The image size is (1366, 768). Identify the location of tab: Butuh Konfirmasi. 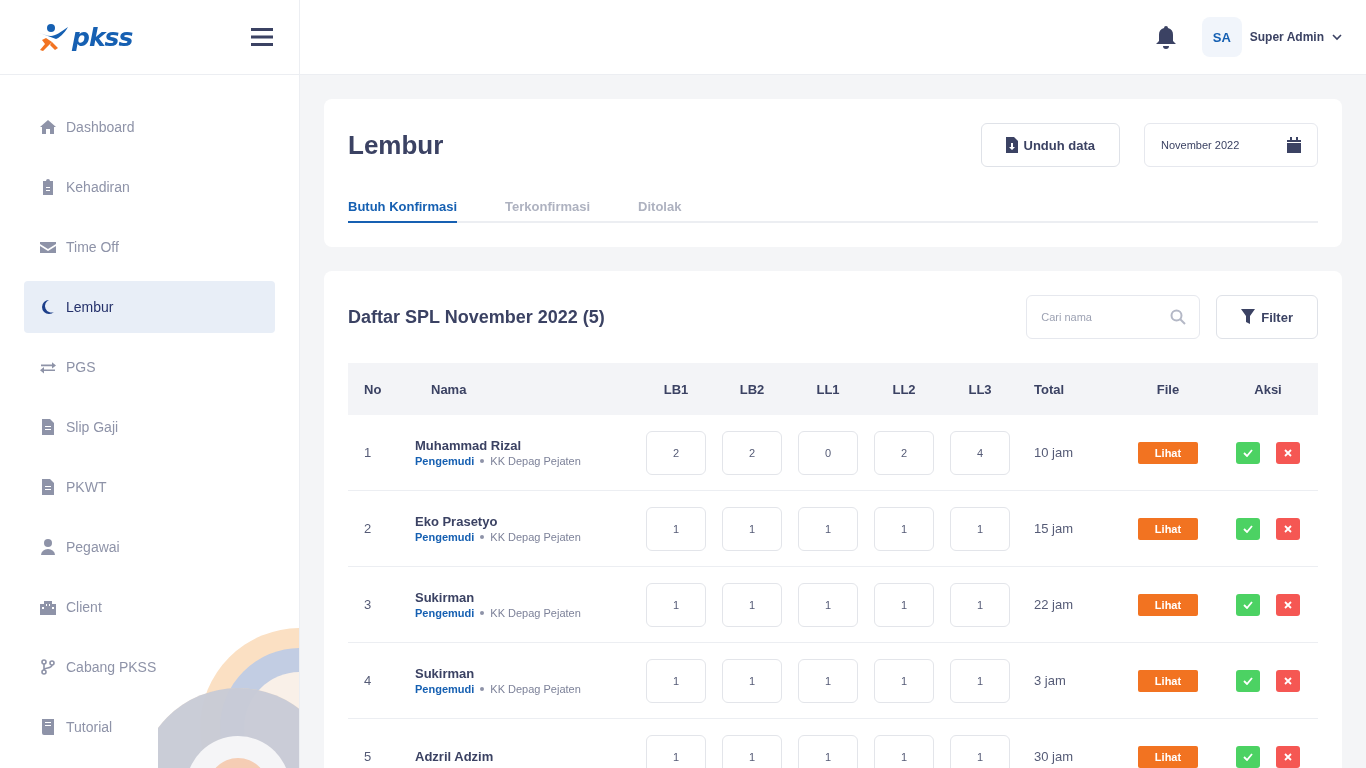
(403, 208).